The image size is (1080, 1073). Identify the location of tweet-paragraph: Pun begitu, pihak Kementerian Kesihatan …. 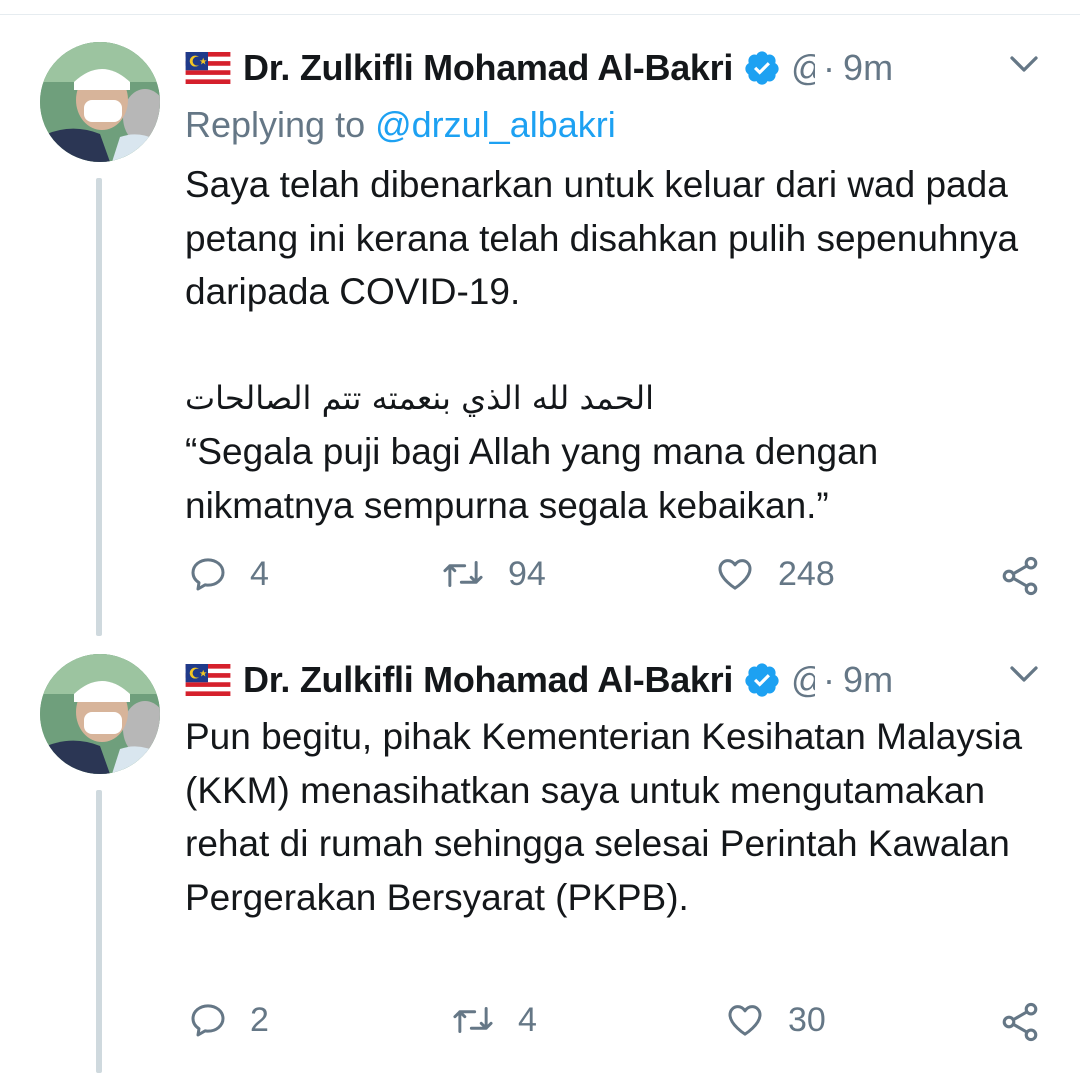
(604, 817).